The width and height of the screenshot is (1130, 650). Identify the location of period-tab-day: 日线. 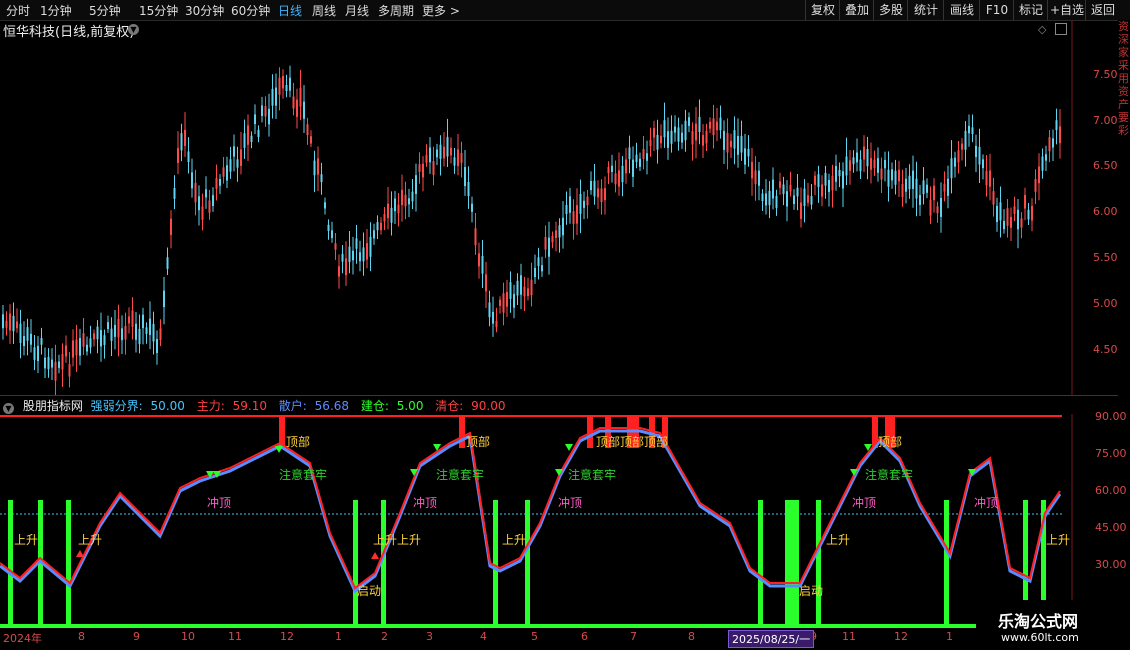
(290, 10).